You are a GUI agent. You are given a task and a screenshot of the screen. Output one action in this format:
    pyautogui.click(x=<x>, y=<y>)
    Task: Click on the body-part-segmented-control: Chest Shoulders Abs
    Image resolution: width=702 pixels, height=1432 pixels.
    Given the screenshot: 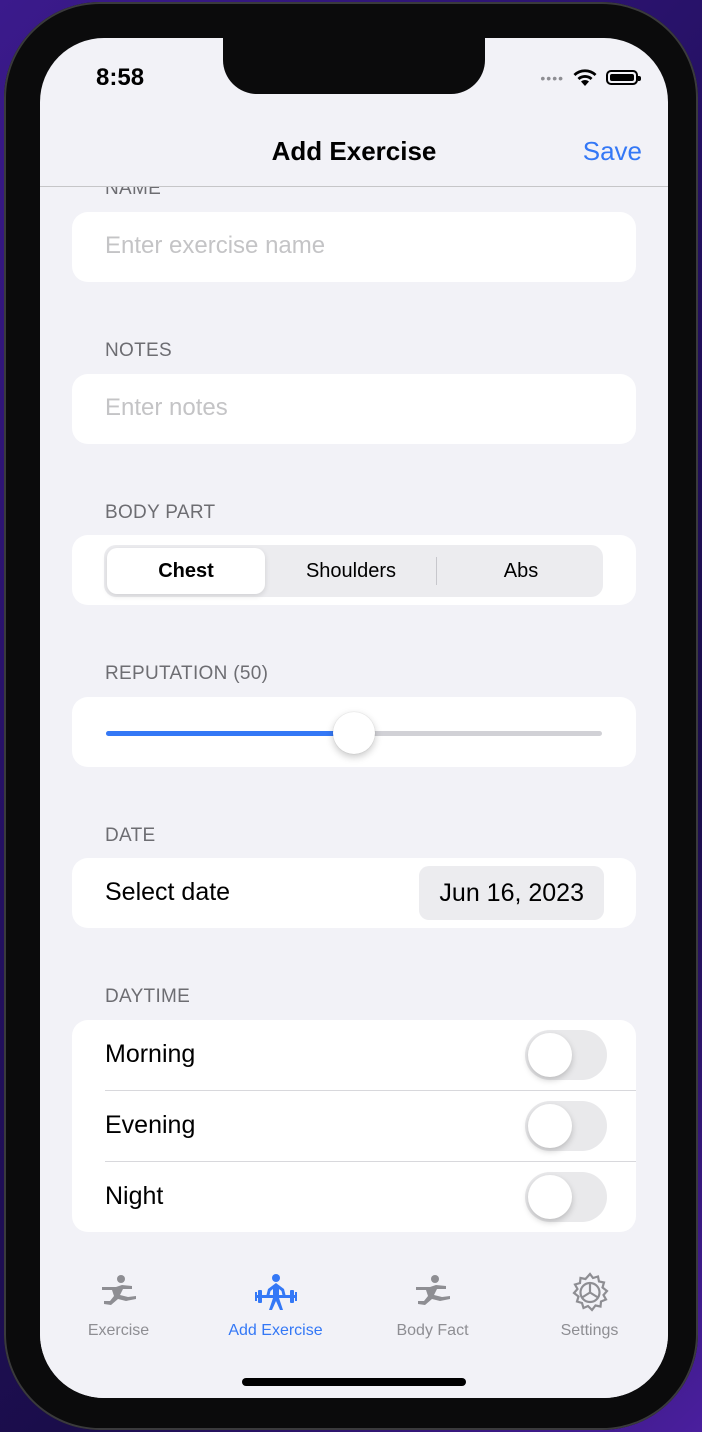 What is the action you would take?
    pyautogui.click(x=353, y=571)
    